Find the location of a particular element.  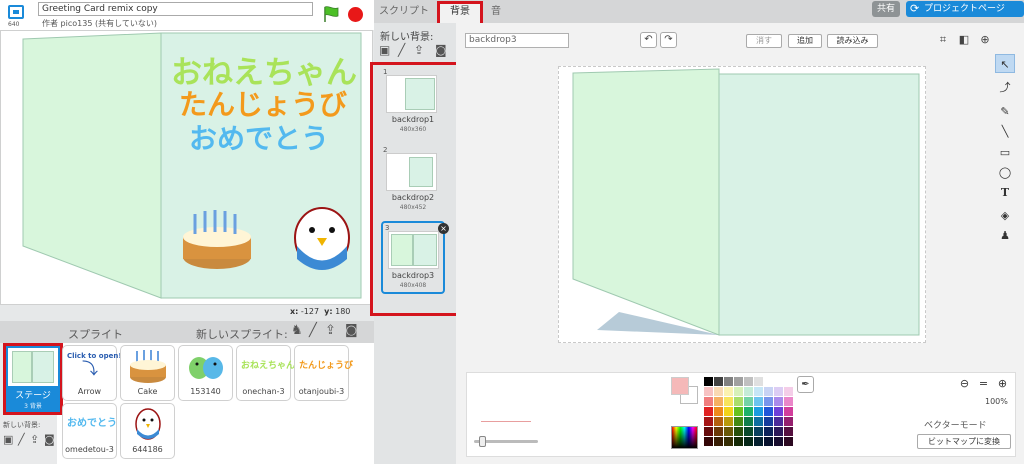

backdrop-name-input: backdrop3 is located at coordinates (517, 40).